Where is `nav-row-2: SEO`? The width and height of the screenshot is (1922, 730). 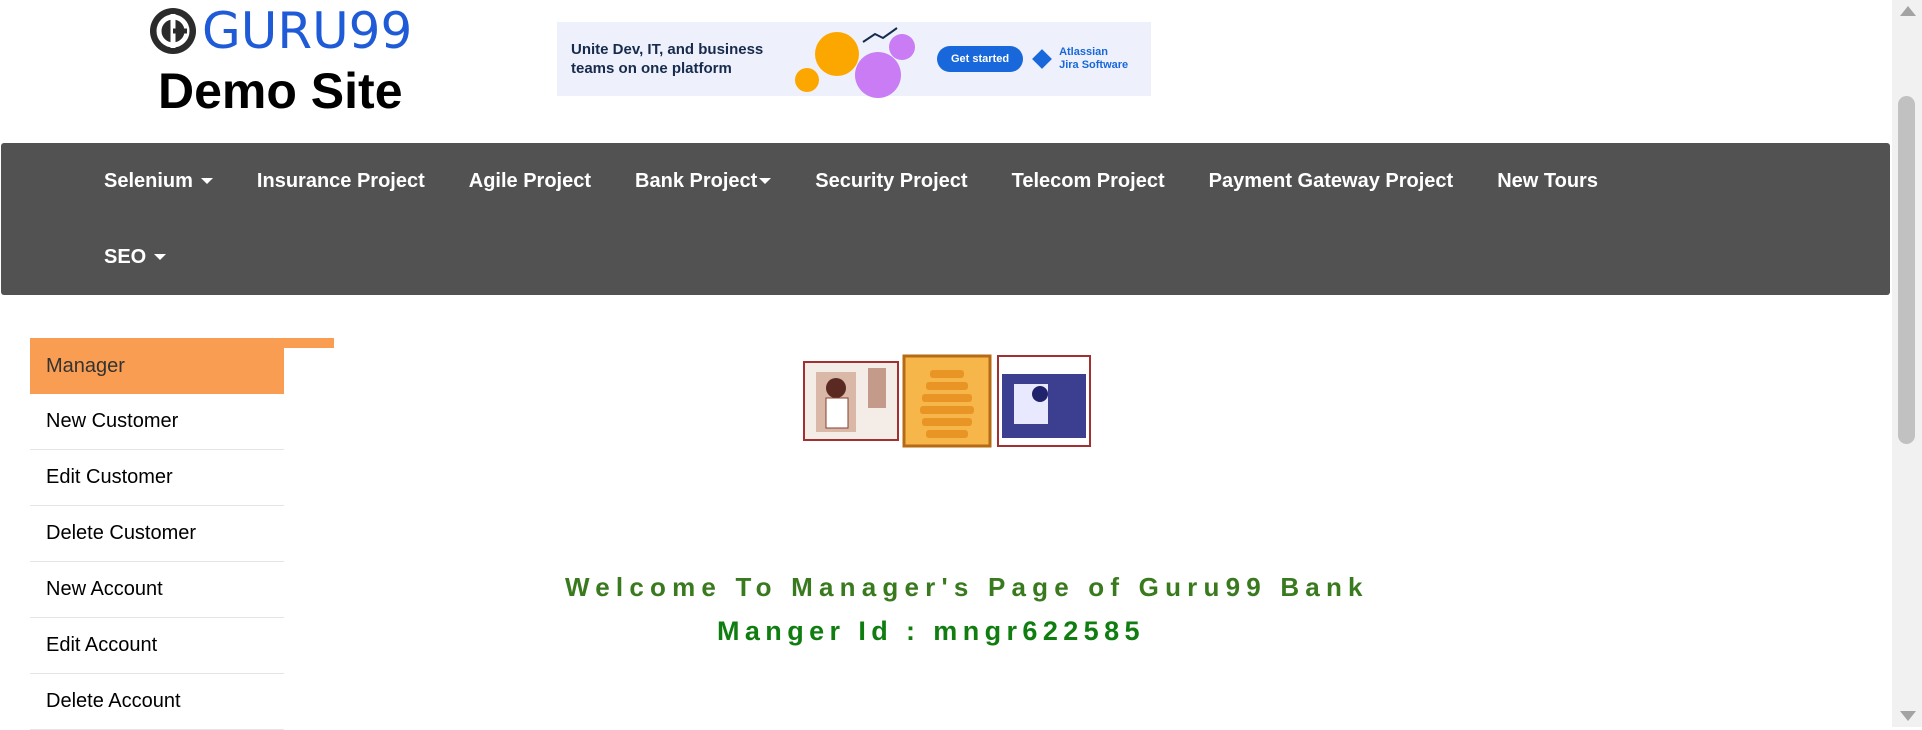 nav-row-2: SEO is located at coordinates (135, 257).